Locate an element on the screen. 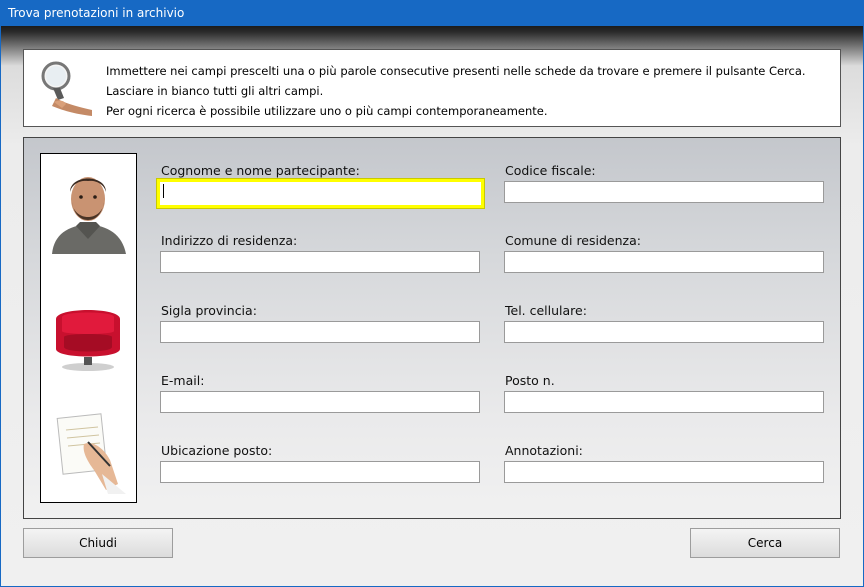 This screenshot has height=587, width=864. hand-writing-notepad-icon is located at coordinates (91, 453).